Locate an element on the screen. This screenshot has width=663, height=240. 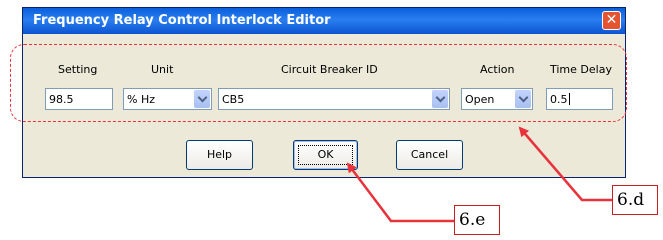
arrow-6d is located at coordinates (565, 164).